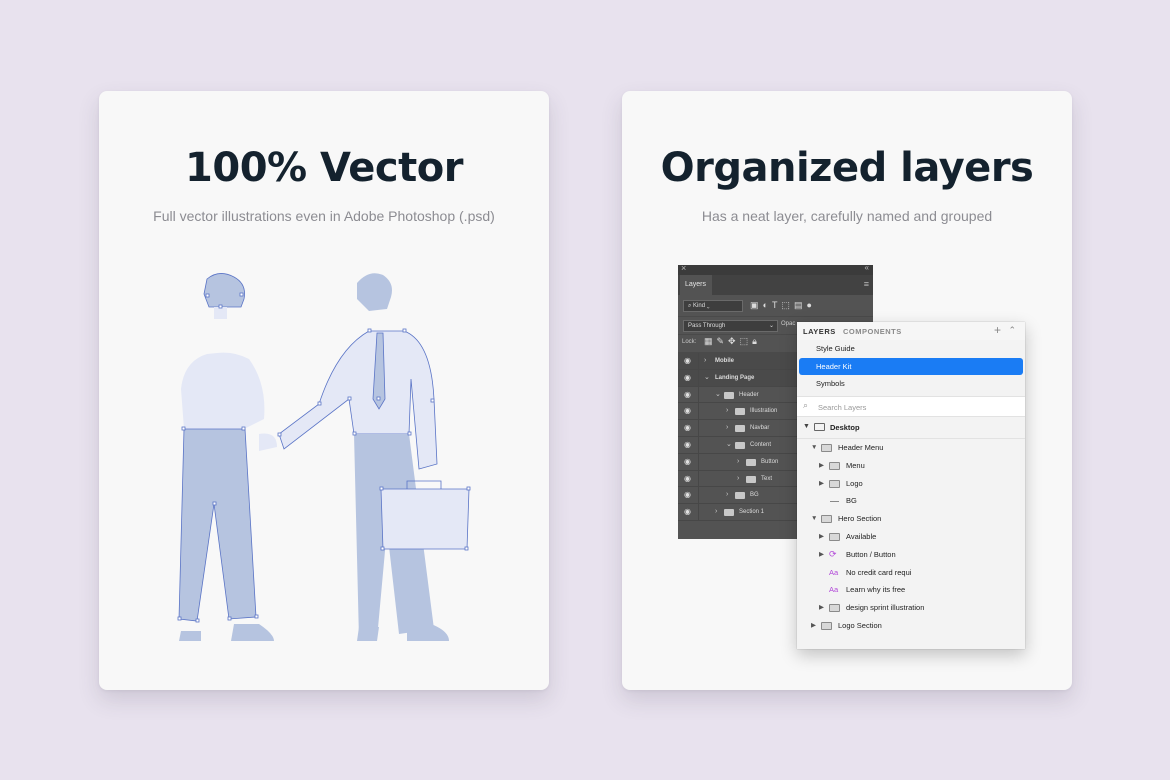  Describe the element at coordinates (324, 457) in the screenshot. I see `handshake-illustration` at that location.